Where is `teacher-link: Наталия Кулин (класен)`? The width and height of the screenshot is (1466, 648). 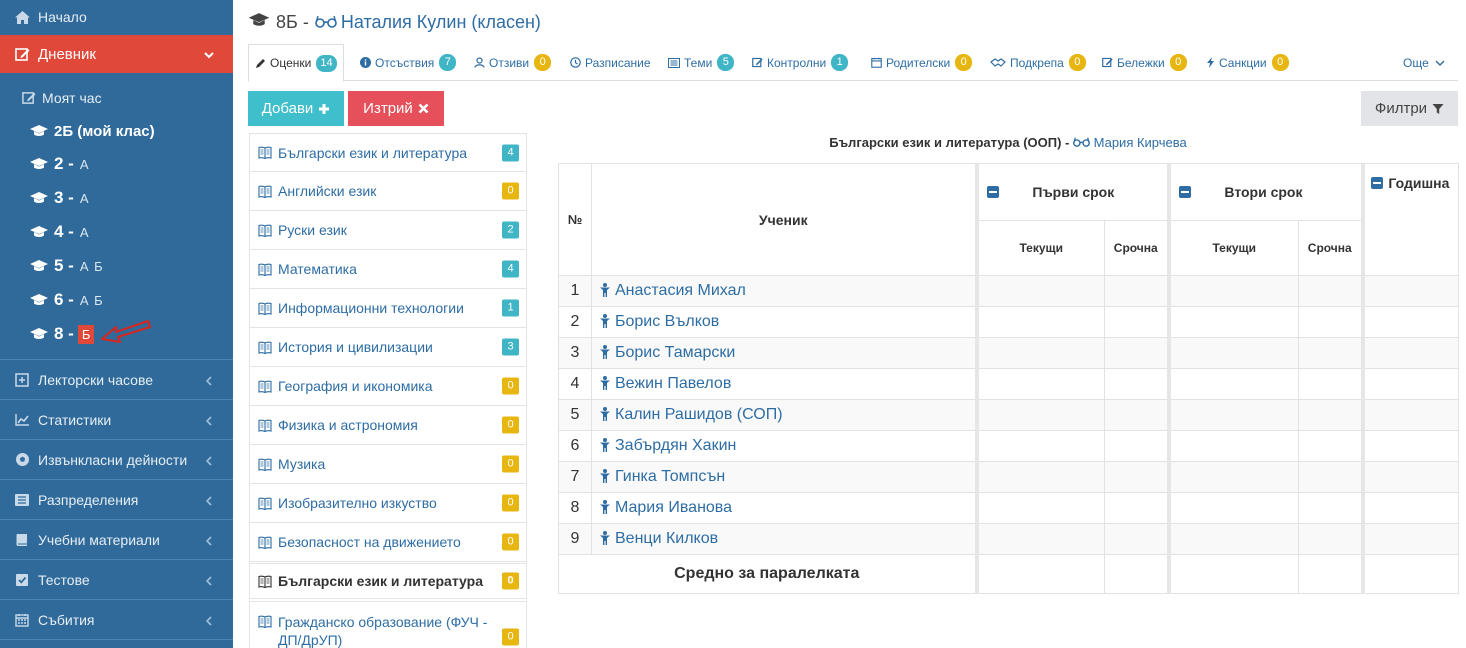 teacher-link: Наталия Кулин (класен) is located at coordinates (441, 22).